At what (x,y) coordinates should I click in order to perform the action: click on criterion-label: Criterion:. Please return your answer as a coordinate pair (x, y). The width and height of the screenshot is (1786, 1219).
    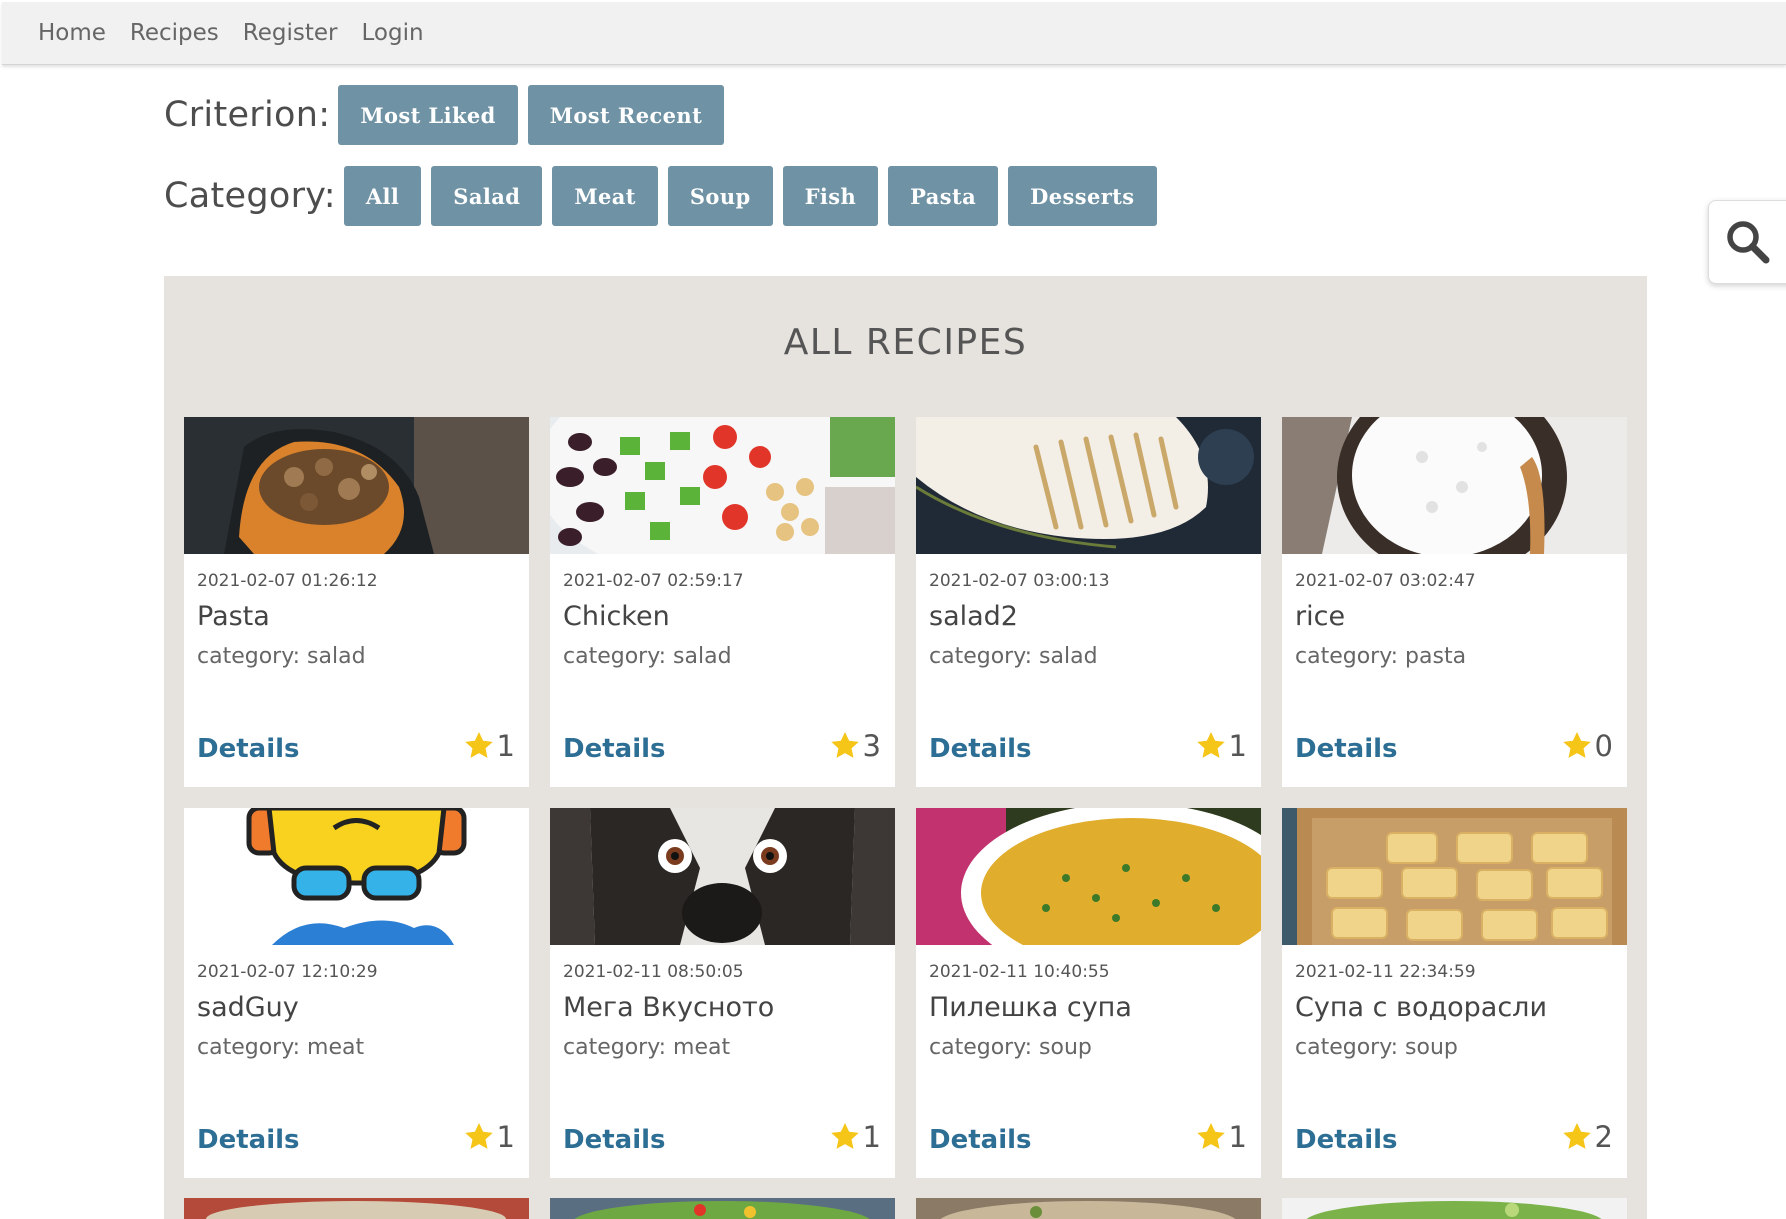
    Looking at the image, I should click on (247, 115).